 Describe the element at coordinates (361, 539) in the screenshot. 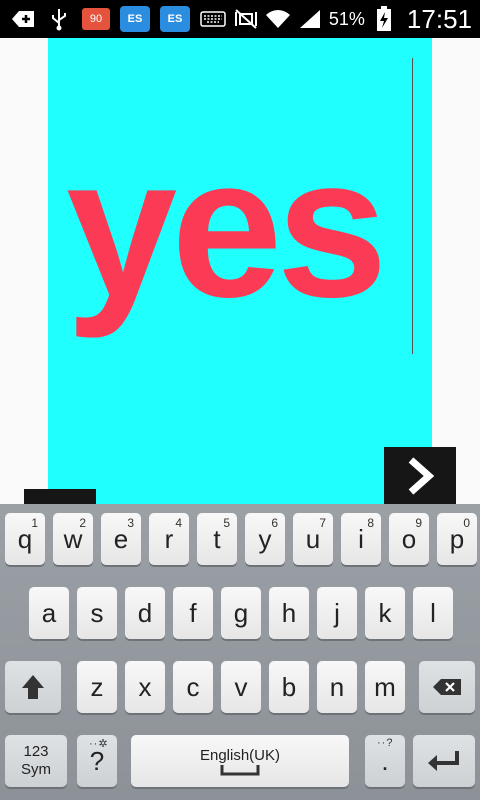

I see `key-i: 8i` at that location.